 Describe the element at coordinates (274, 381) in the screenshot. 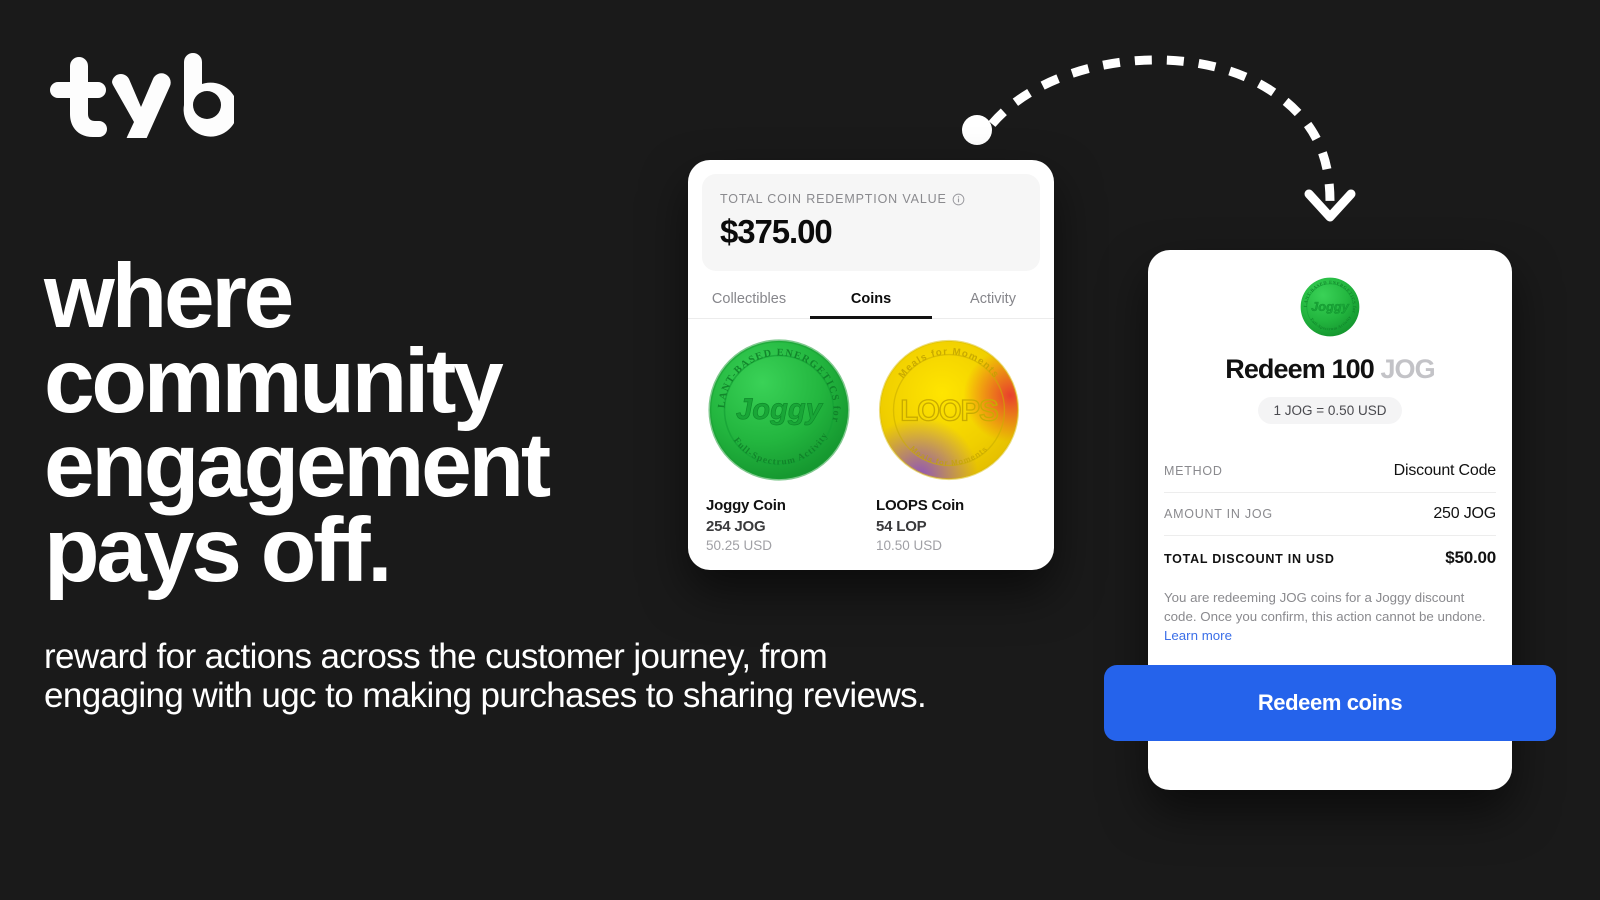

I see `headline-line-2: community` at that location.